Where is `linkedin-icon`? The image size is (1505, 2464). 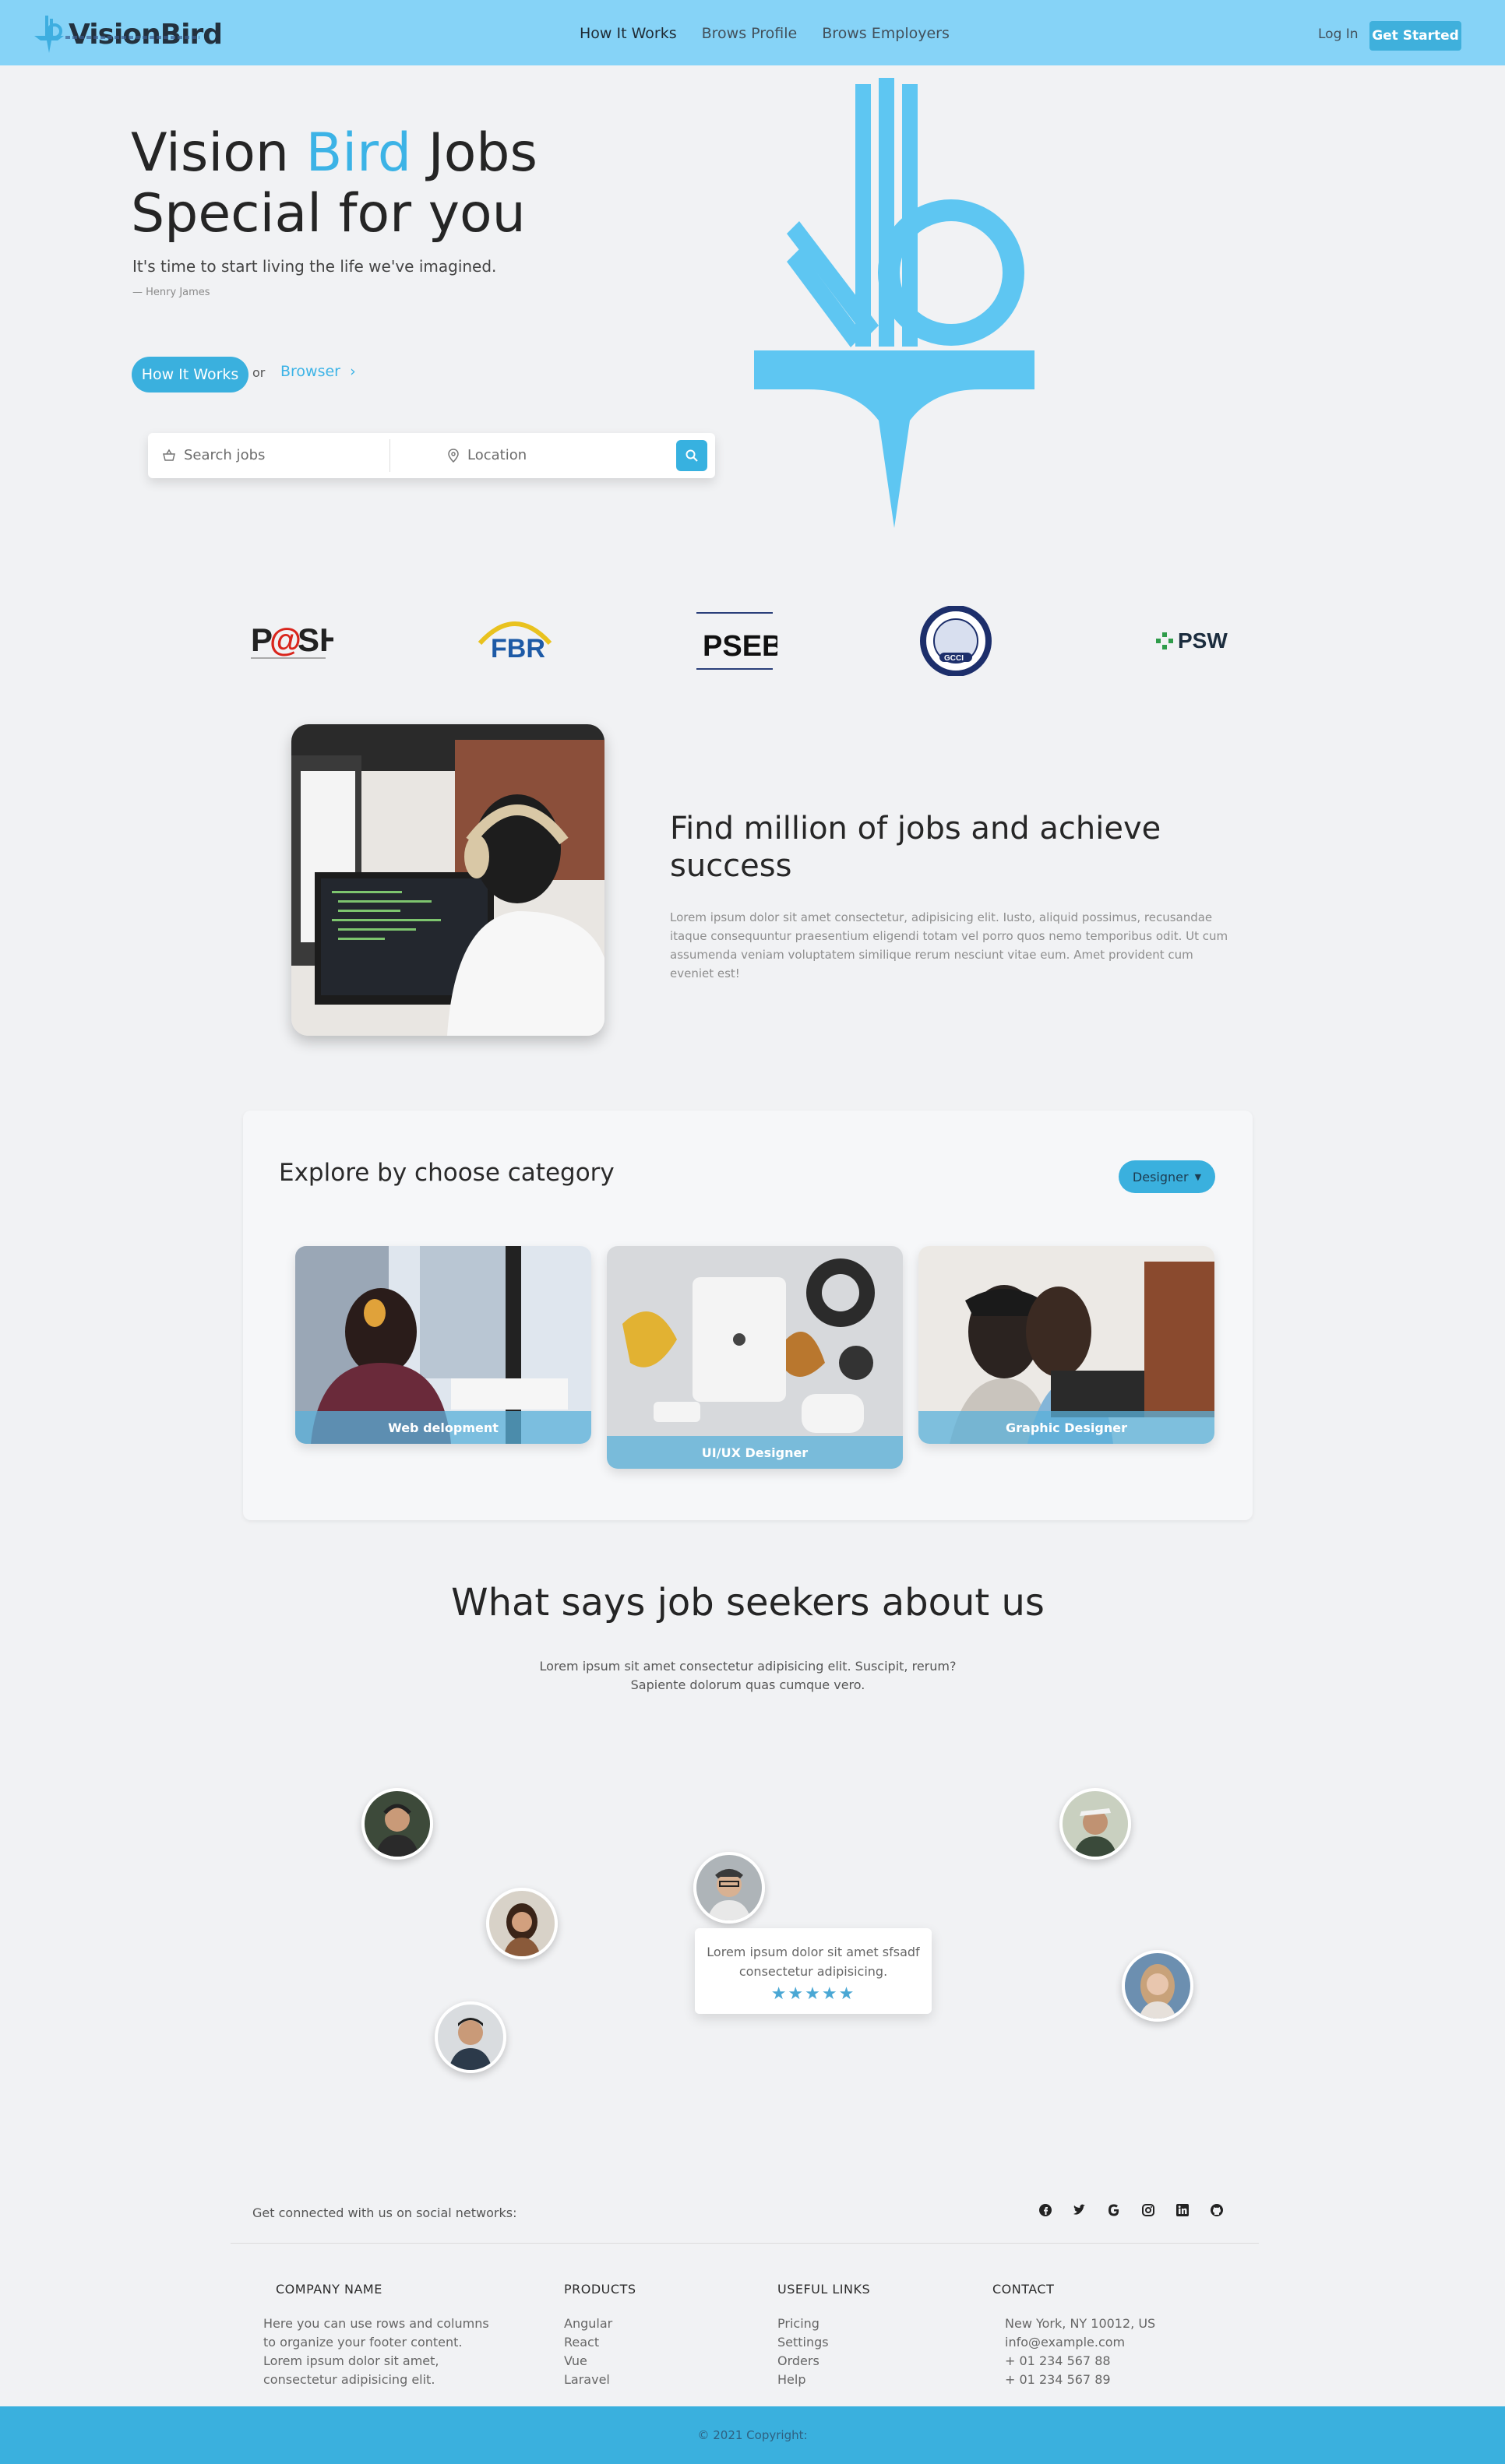
linkedin-icon is located at coordinates (1182, 2210).